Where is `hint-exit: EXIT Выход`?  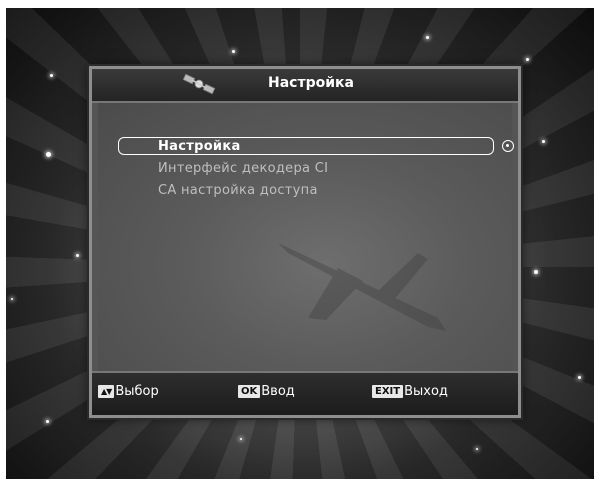
hint-exit: EXIT Выход is located at coordinates (410, 391).